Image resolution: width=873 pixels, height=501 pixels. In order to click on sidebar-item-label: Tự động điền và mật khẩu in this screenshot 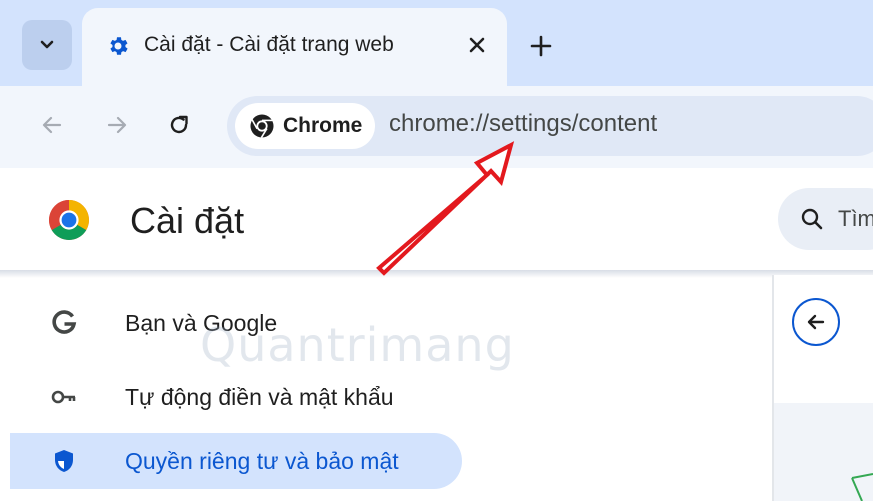, I will do `click(259, 397)`.